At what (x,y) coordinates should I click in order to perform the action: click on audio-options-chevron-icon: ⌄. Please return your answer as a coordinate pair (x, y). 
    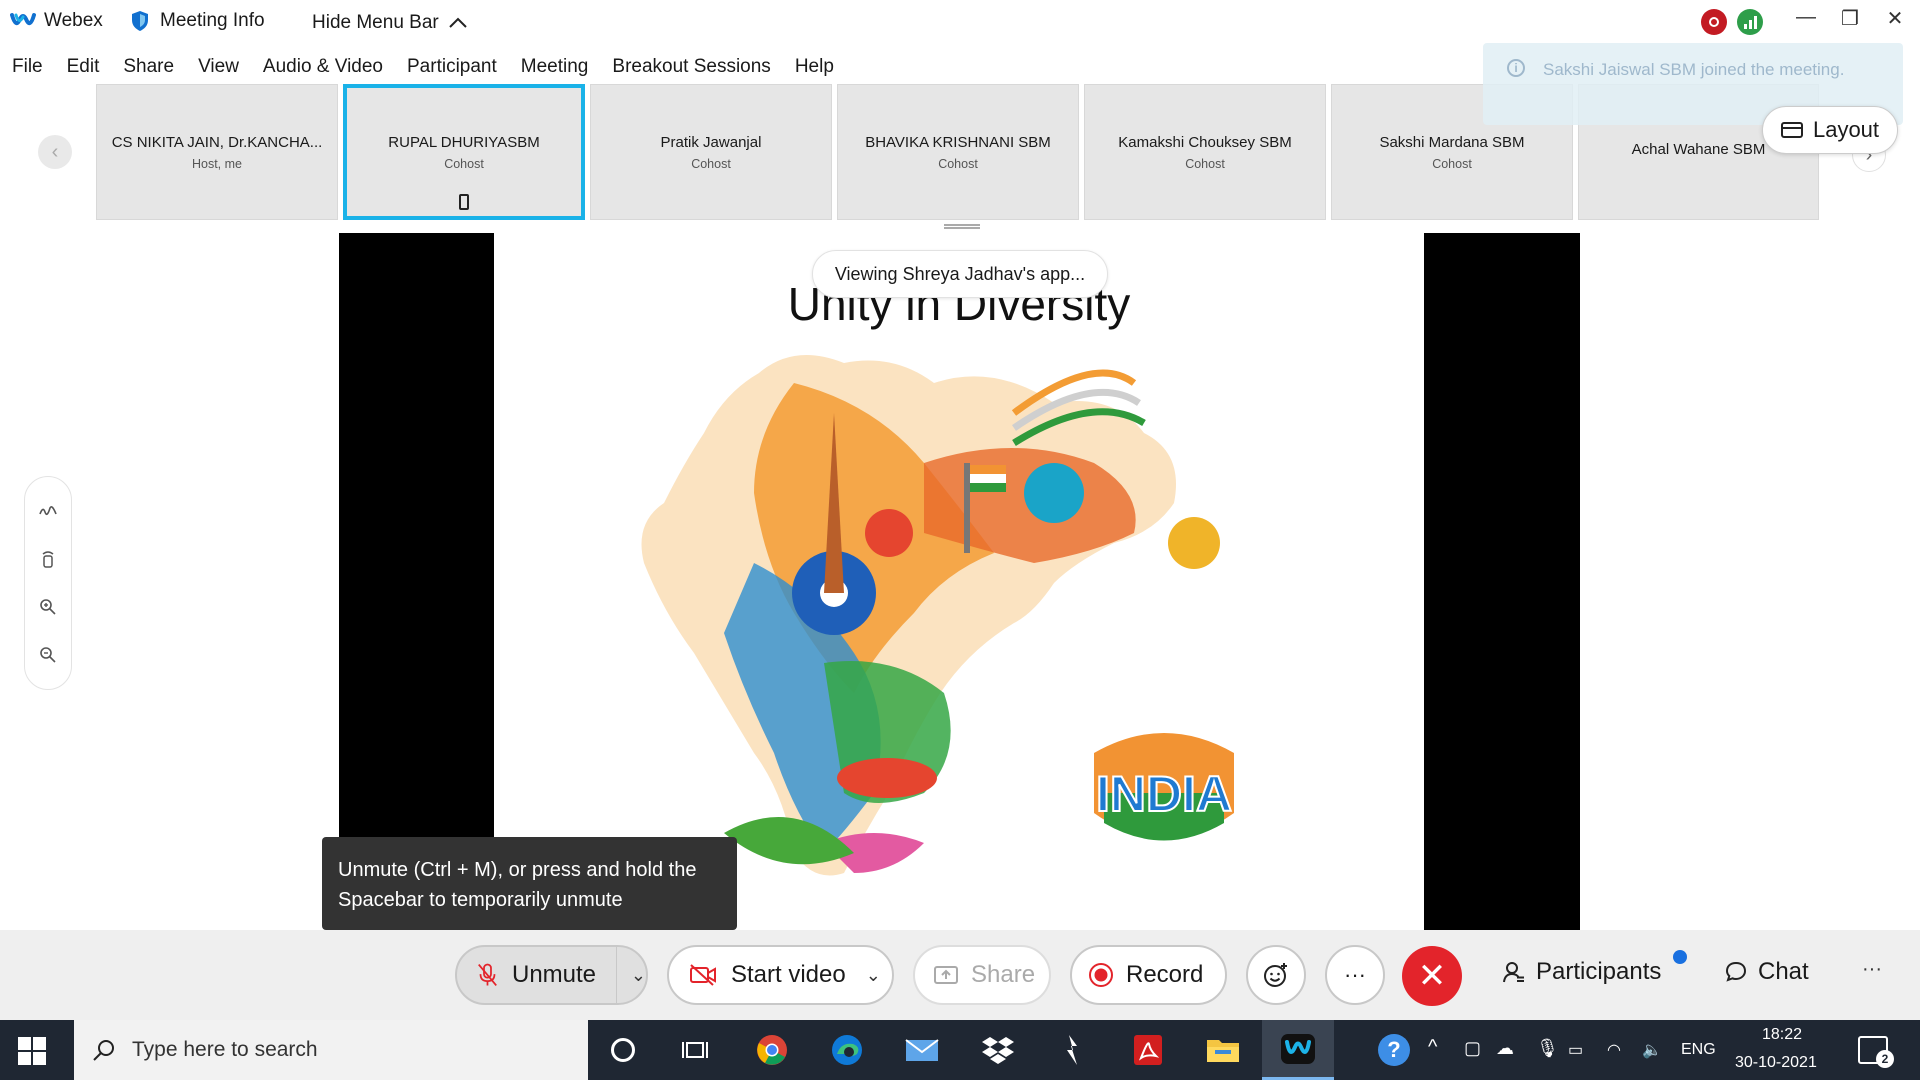
    Looking at the image, I should click on (638, 975).